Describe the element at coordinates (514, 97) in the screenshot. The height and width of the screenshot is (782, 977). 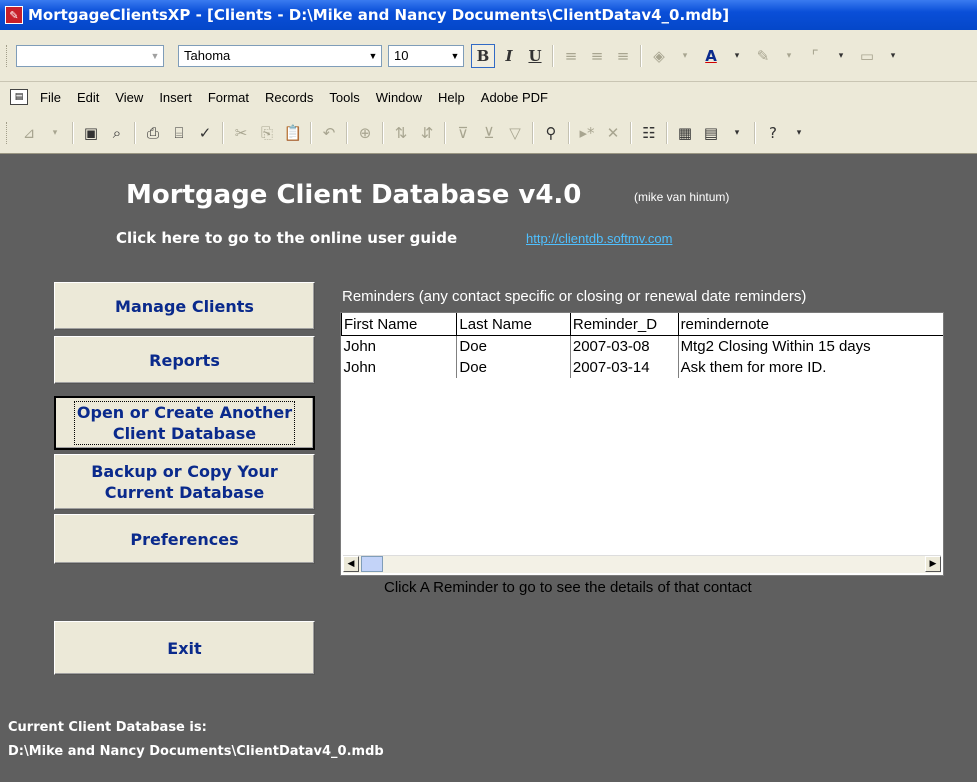
I see `menu-adobe-pdf: Adobe PDF` at that location.